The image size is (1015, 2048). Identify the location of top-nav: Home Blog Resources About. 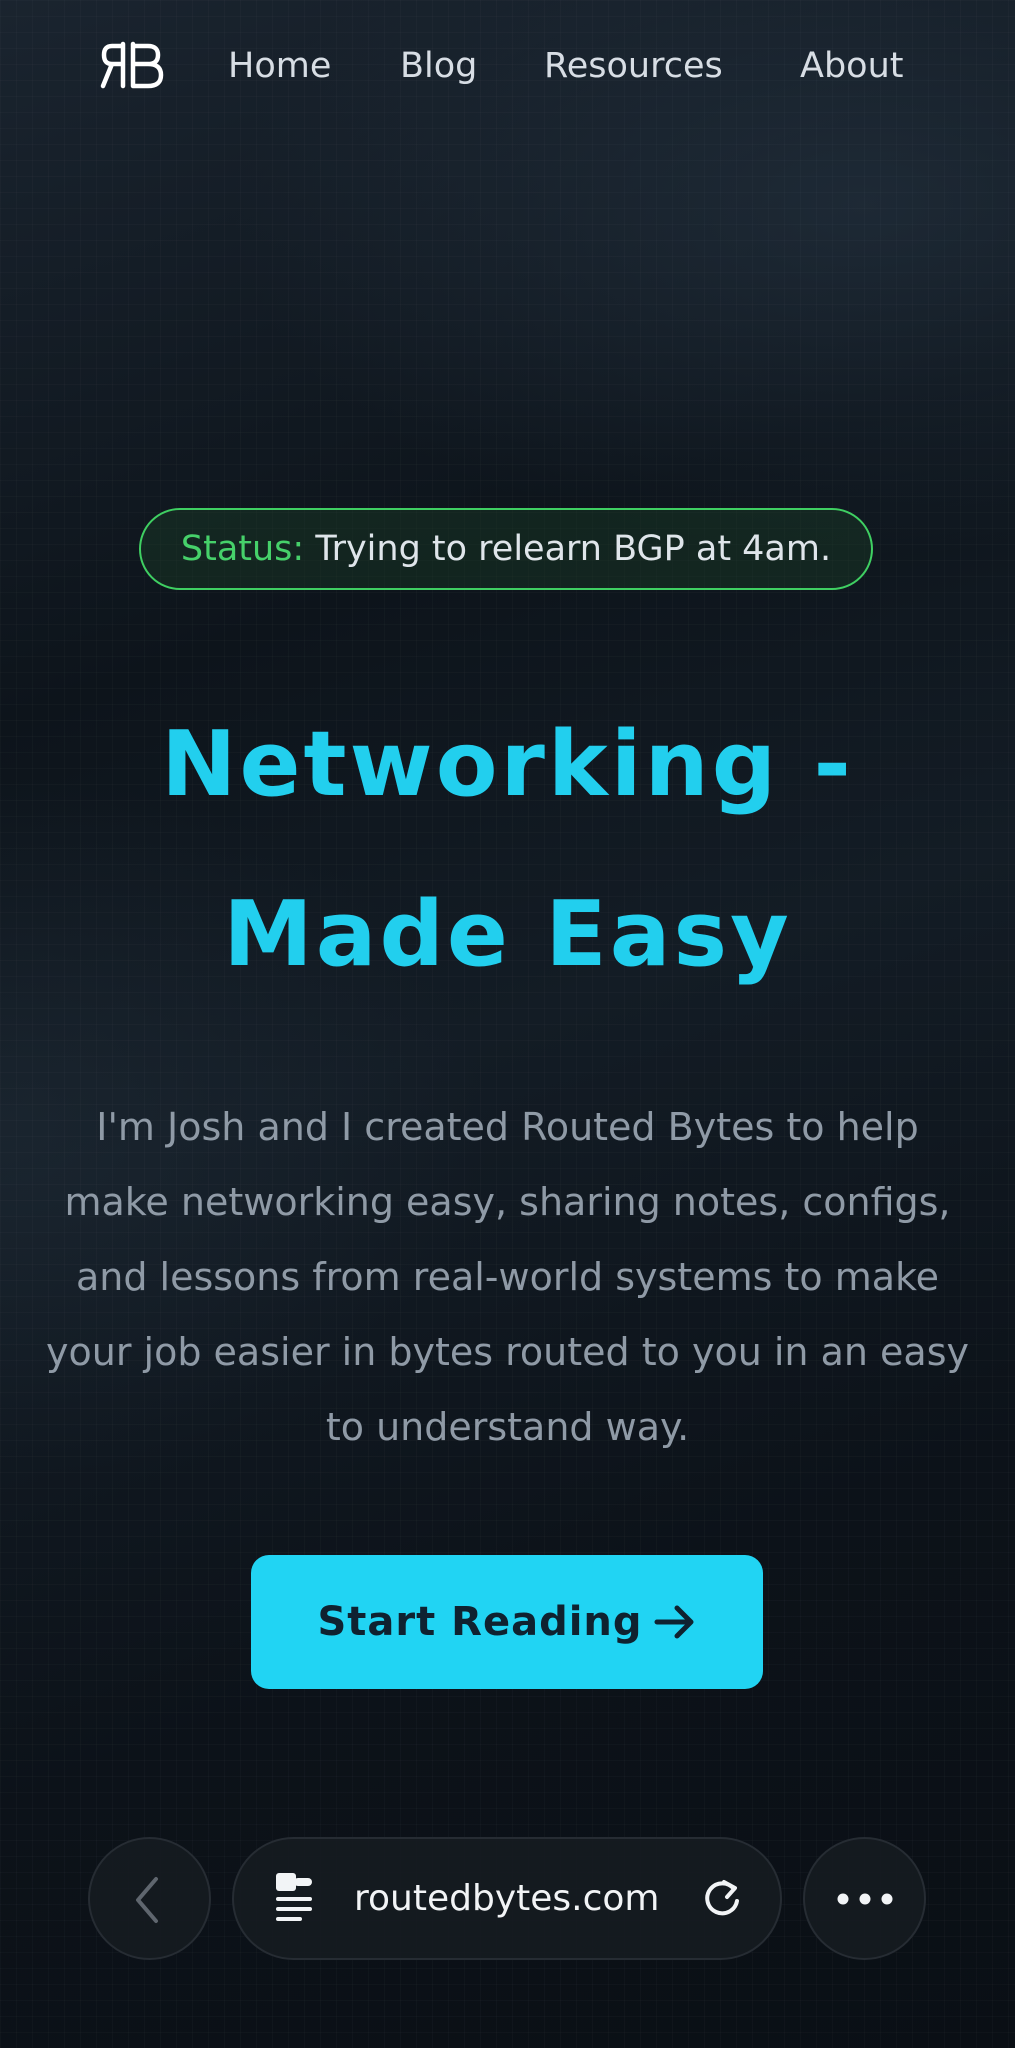
(507, 66).